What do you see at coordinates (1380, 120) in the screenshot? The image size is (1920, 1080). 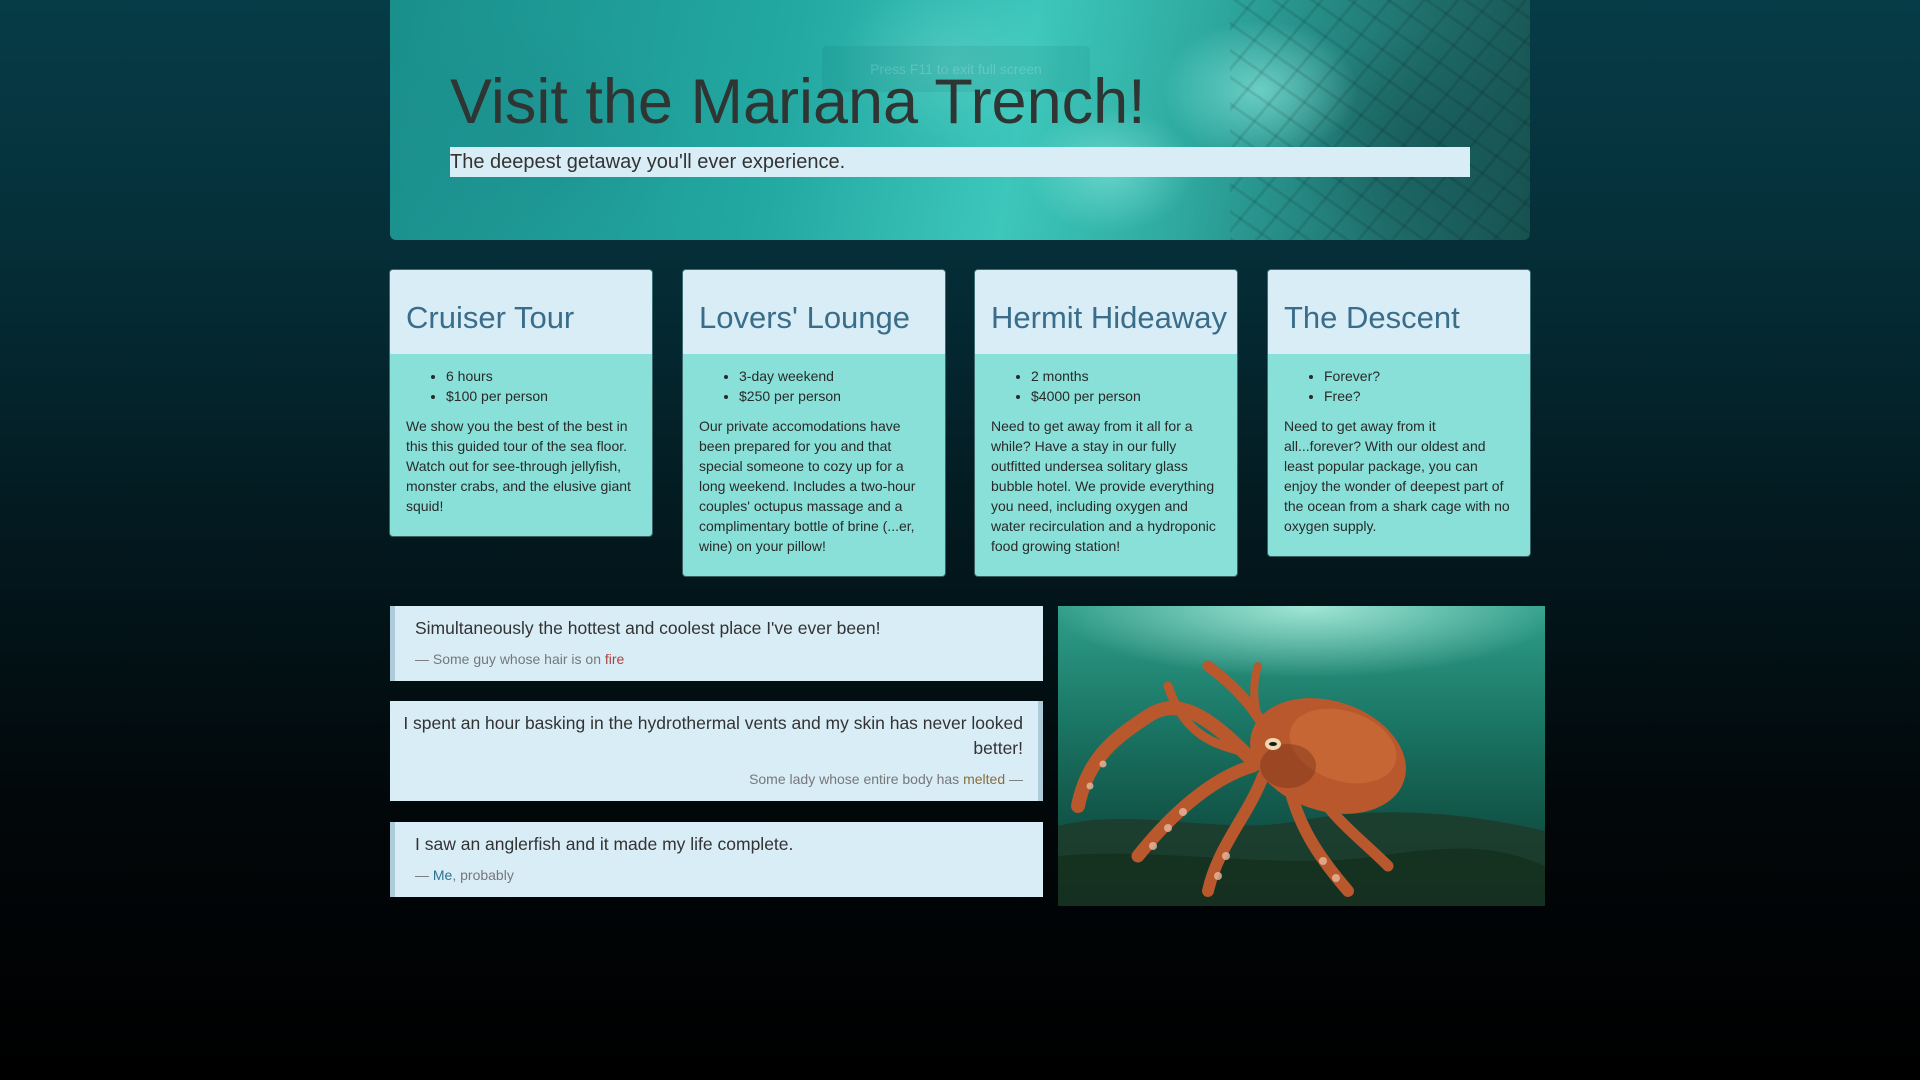 I see `hero-background-rocks` at bounding box center [1380, 120].